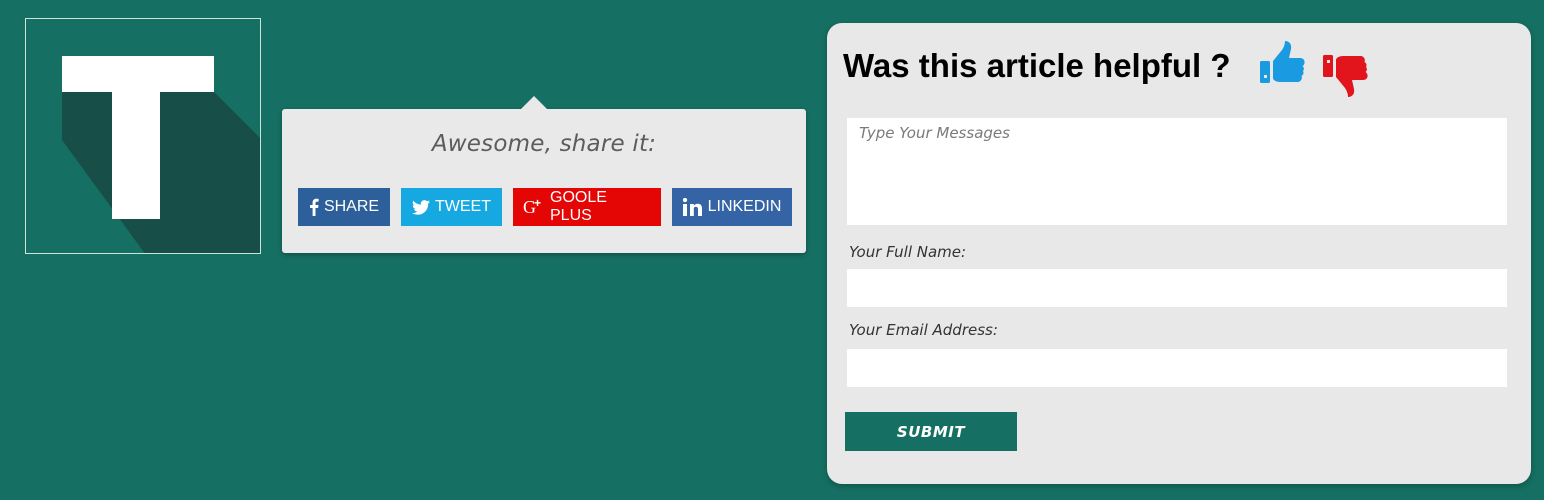 This screenshot has width=1544, height=500. I want to click on google-plus-label: GOOLE PLUS, so click(578, 206).